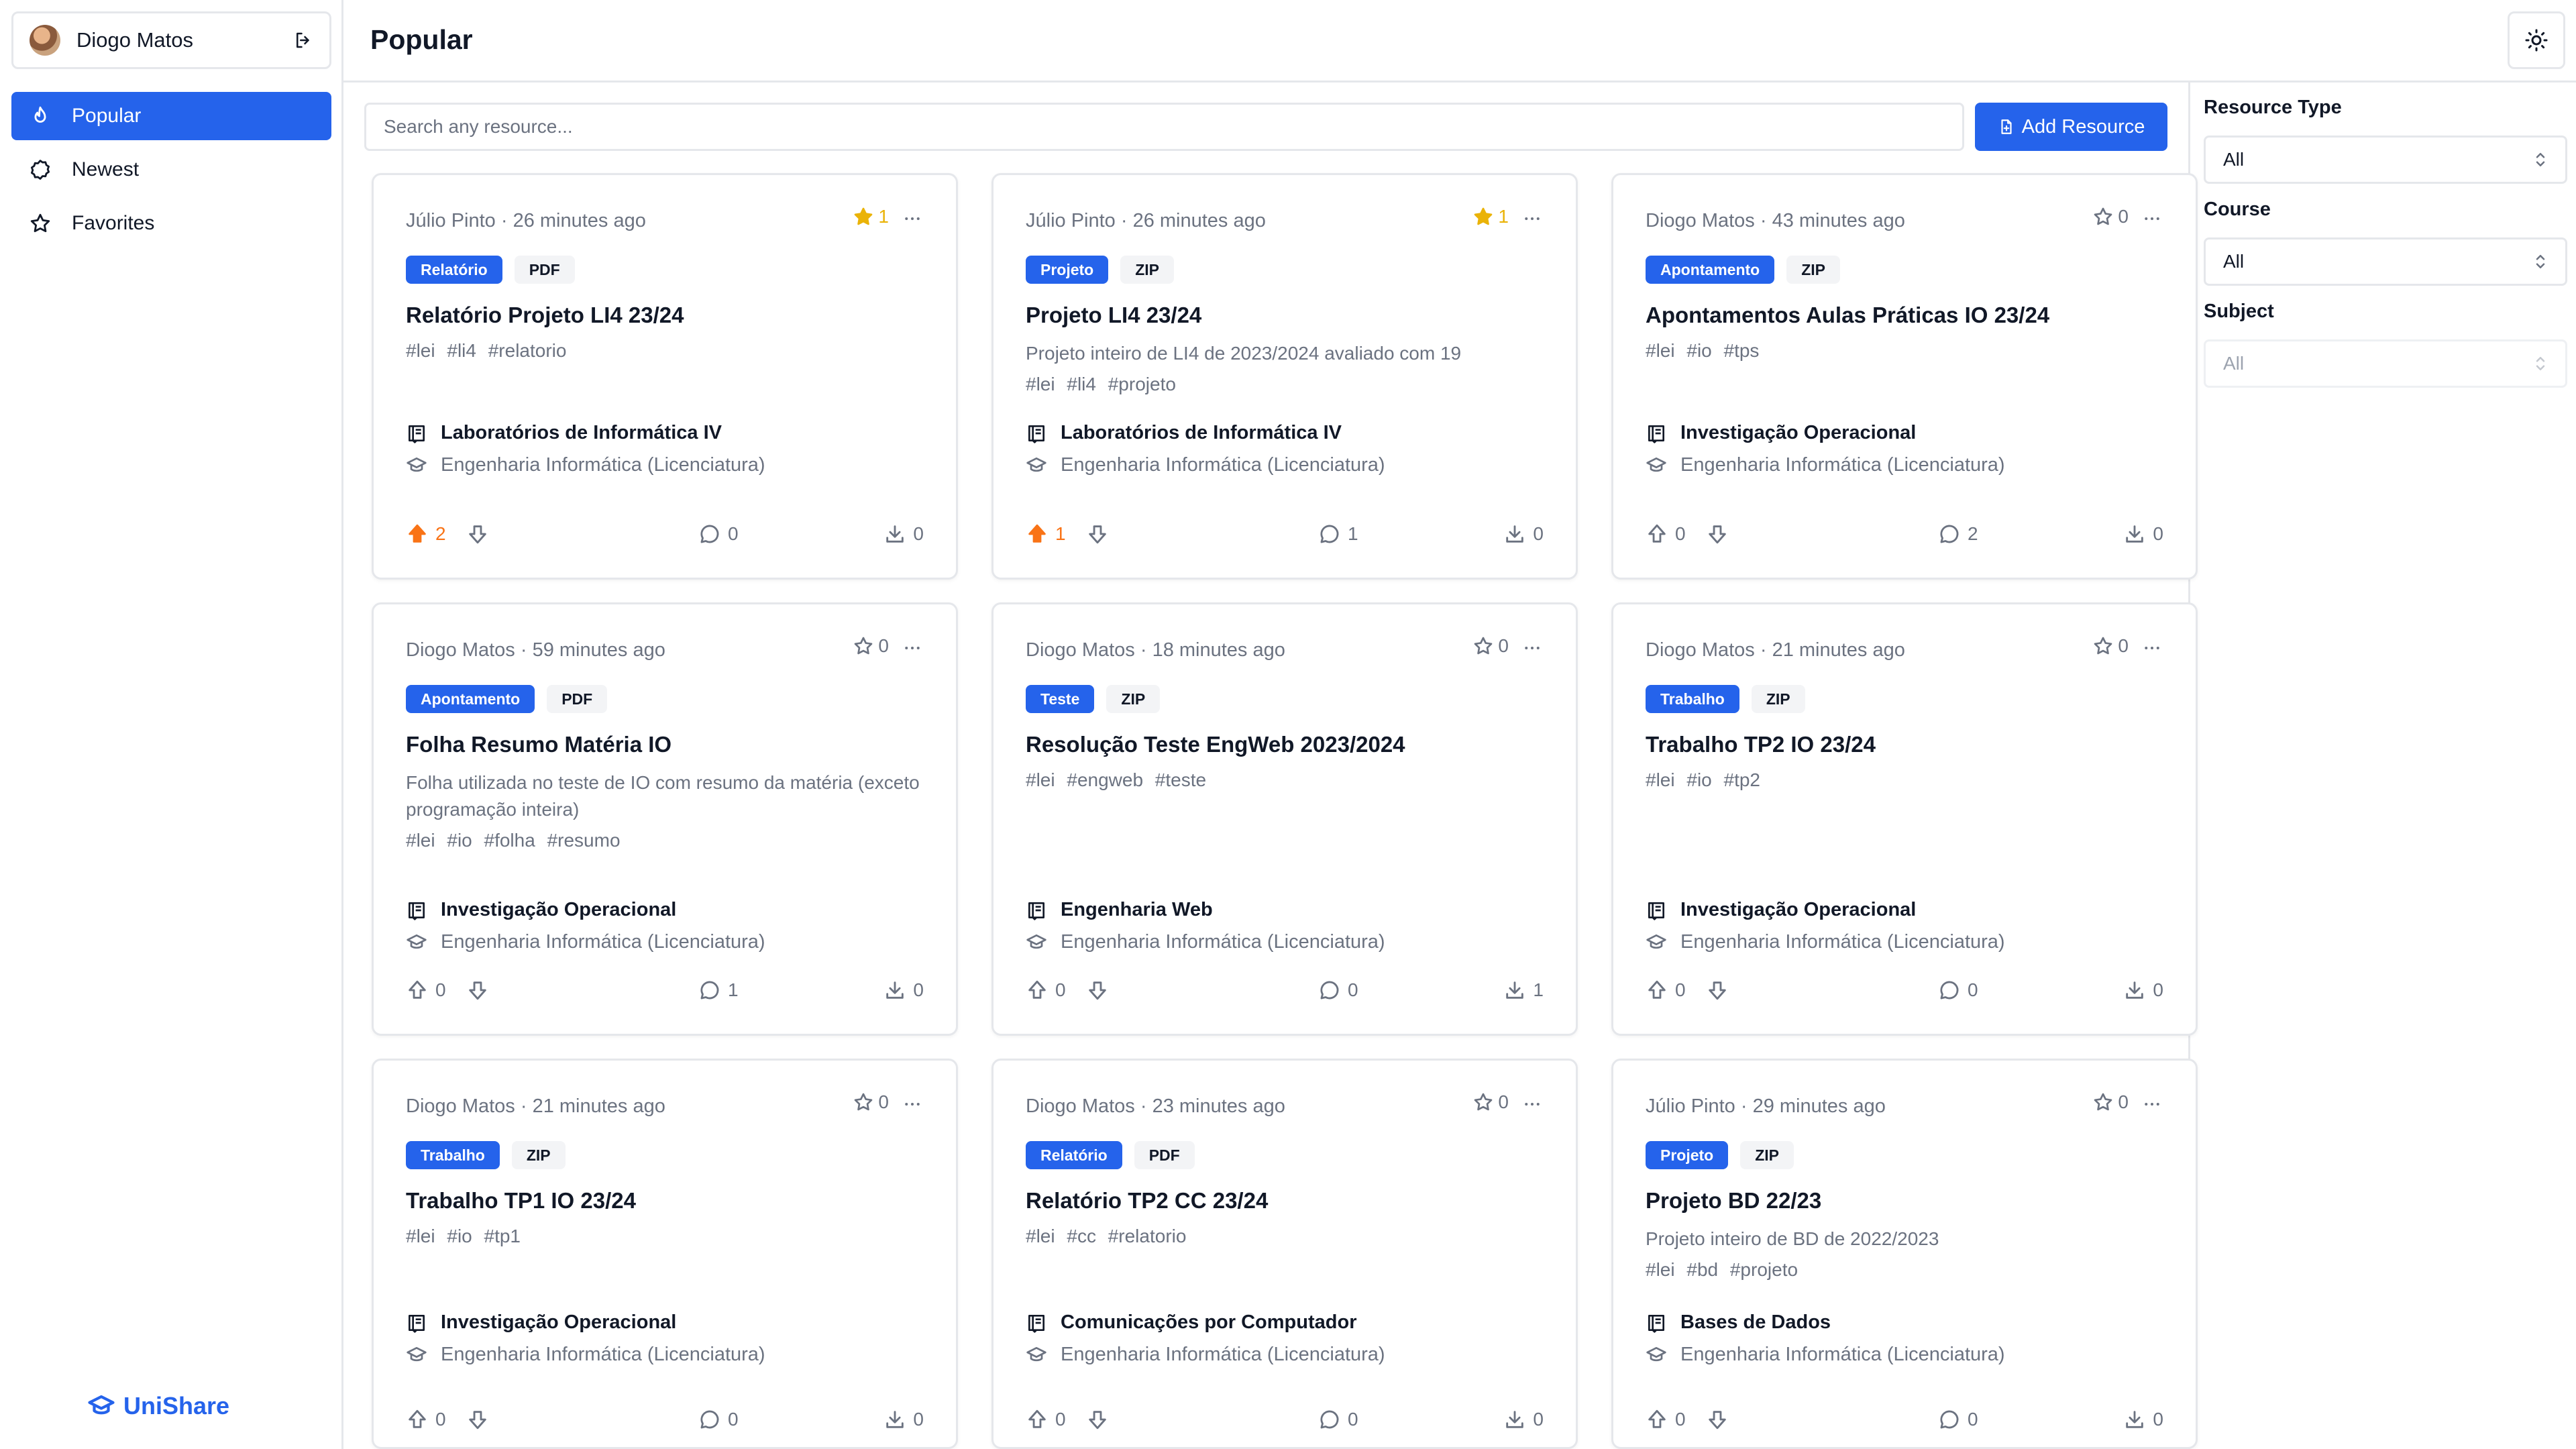 This screenshot has height=1449, width=2576. What do you see at coordinates (1113, 315) in the screenshot?
I see `resource-title: Projeto LI4 23/24` at bounding box center [1113, 315].